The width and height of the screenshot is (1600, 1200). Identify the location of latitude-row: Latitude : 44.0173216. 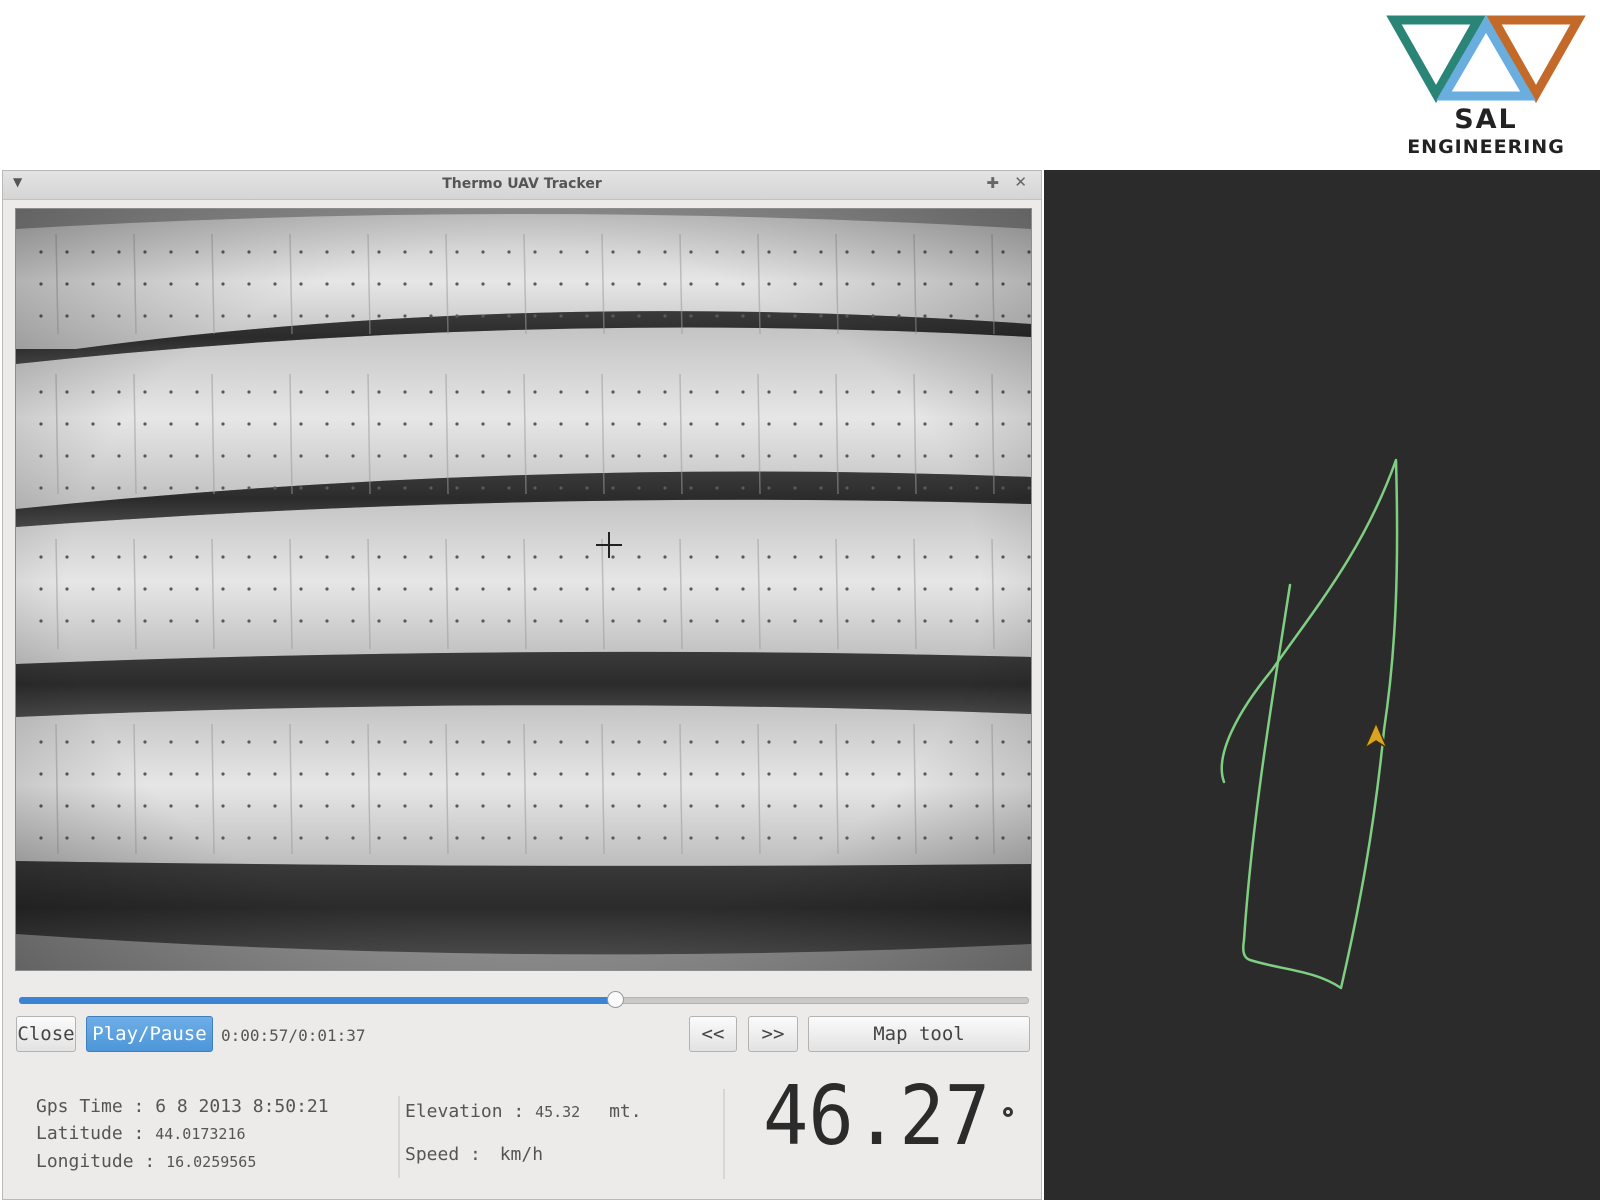
(141, 1133).